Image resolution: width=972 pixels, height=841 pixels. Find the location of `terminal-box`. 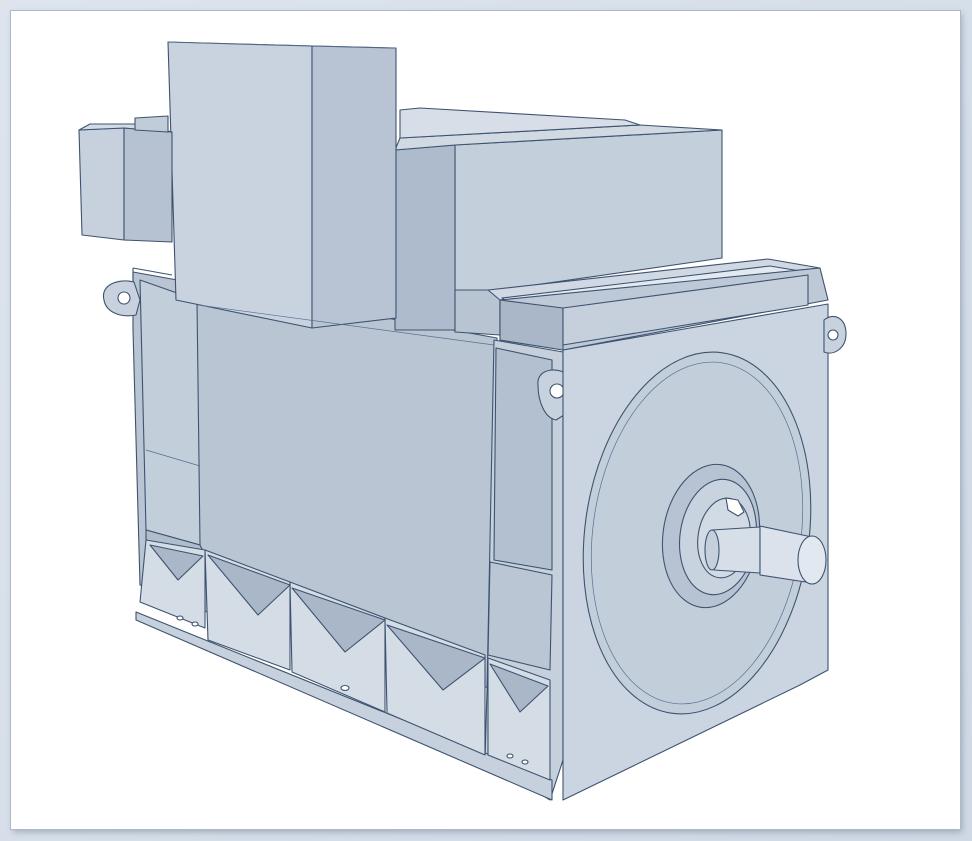

terminal-box is located at coordinates (282, 185).